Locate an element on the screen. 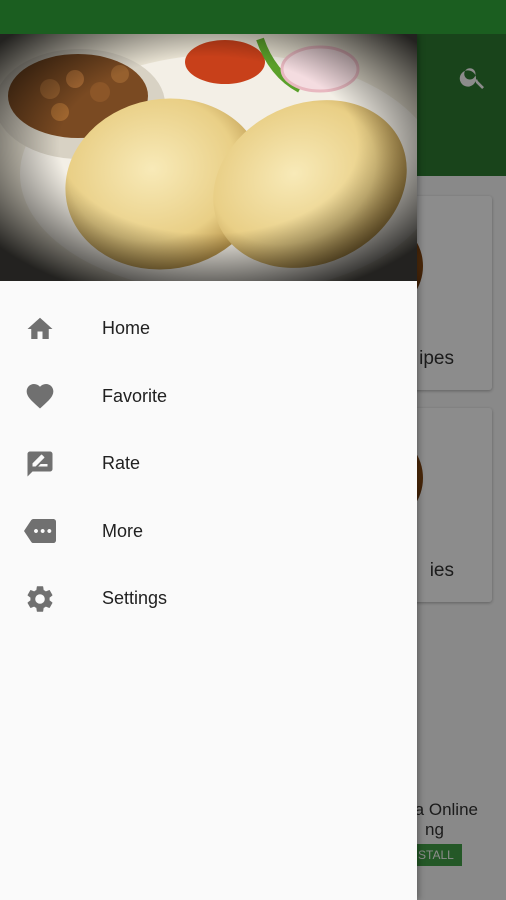 The width and height of the screenshot is (506, 900). menu-item-label: Settings is located at coordinates (135, 598).